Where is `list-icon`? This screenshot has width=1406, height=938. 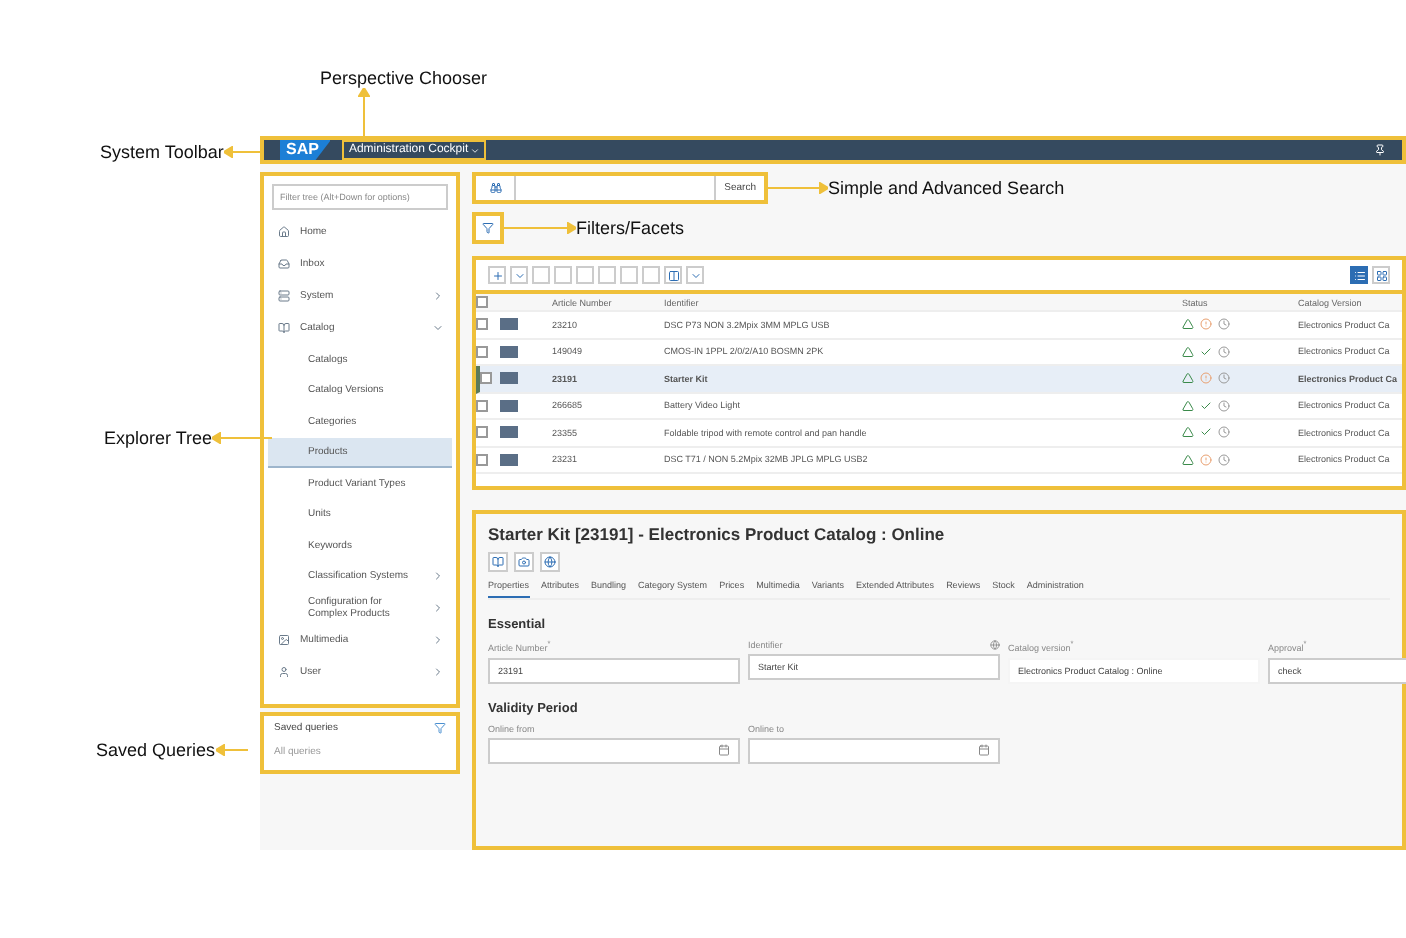 list-icon is located at coordinates (1359, 275).